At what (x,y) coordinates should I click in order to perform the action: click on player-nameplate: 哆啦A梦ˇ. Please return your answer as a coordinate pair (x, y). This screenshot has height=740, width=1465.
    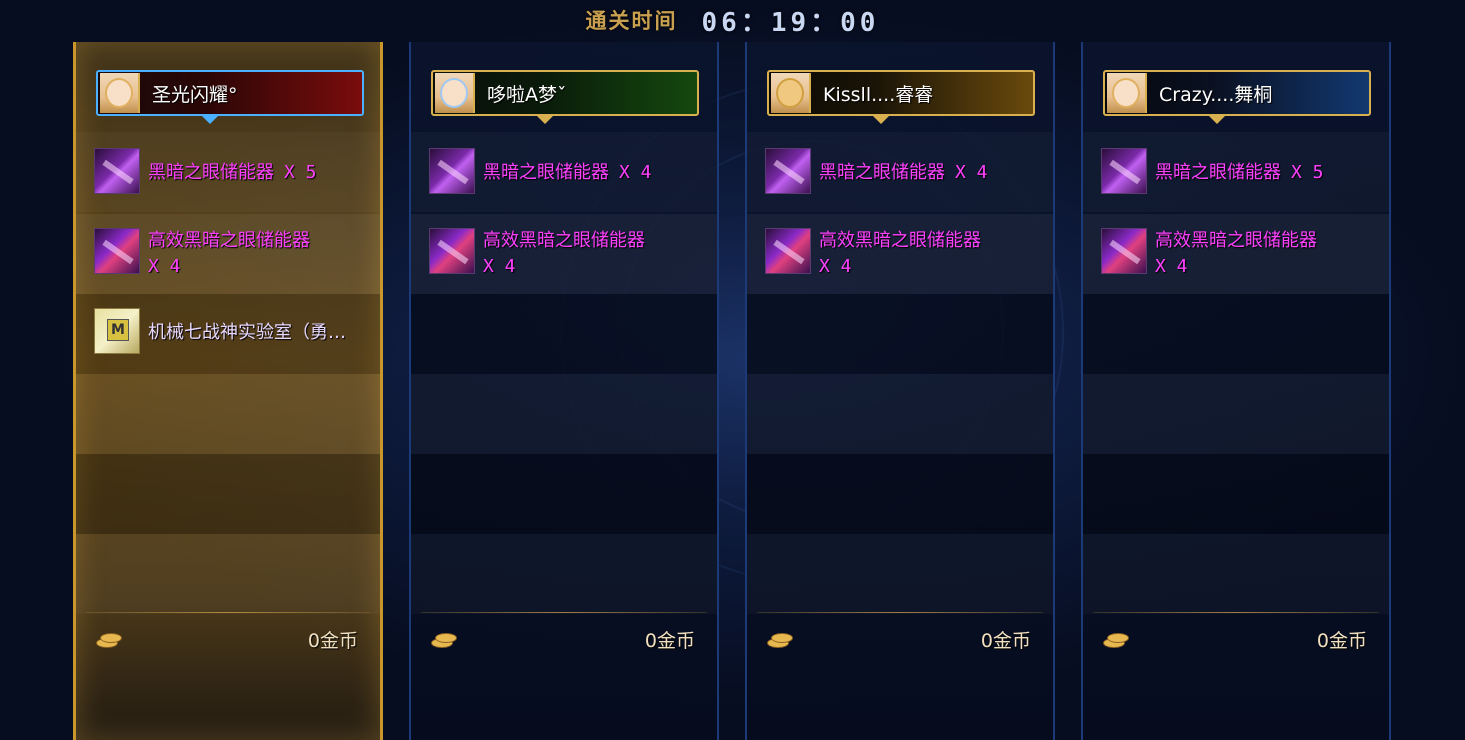
    Looking at the image, I should click on (565, 93).